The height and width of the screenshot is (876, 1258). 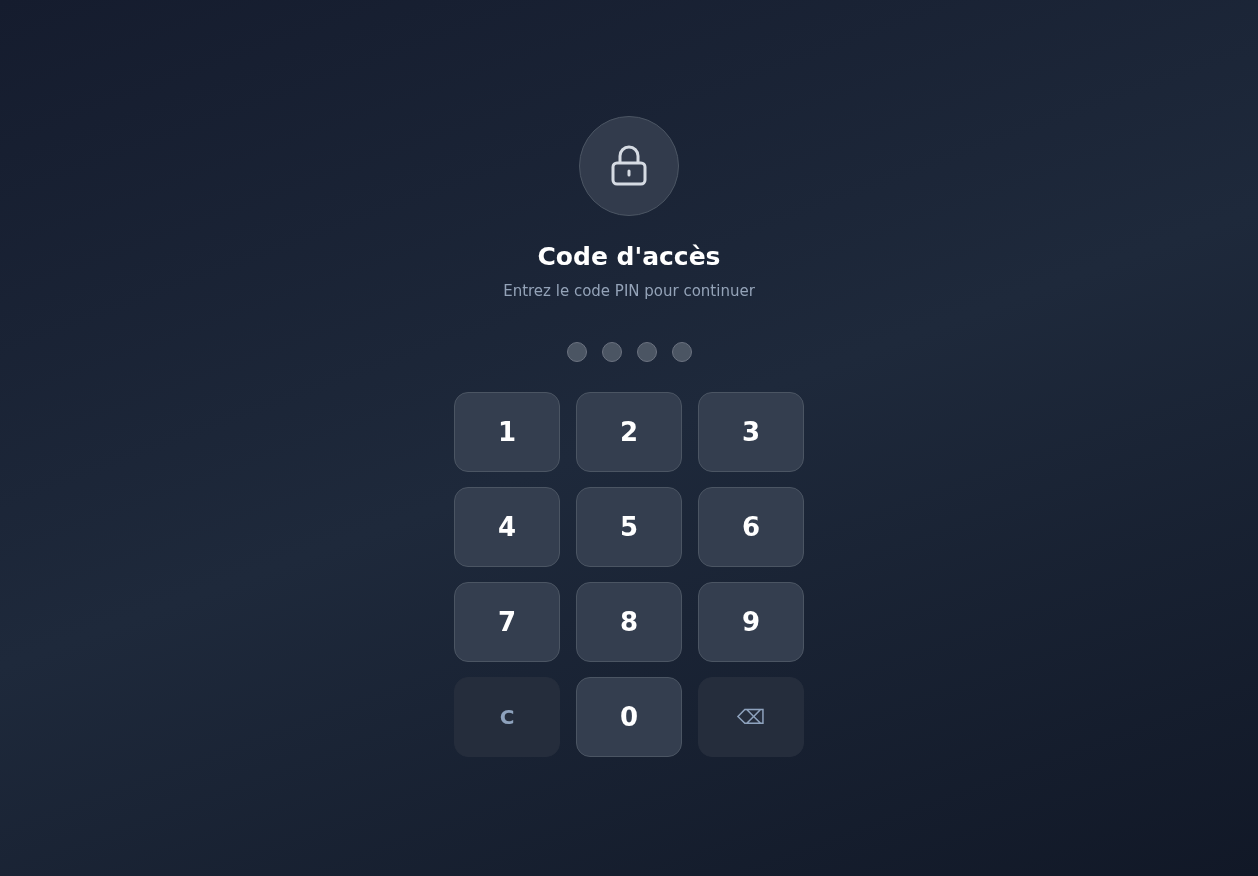 What do you see at coordinates (629, 291) in the screenshot?
I see `subtitle: Entrez le code PIN pour continuer` at bounding box center [629, 291].